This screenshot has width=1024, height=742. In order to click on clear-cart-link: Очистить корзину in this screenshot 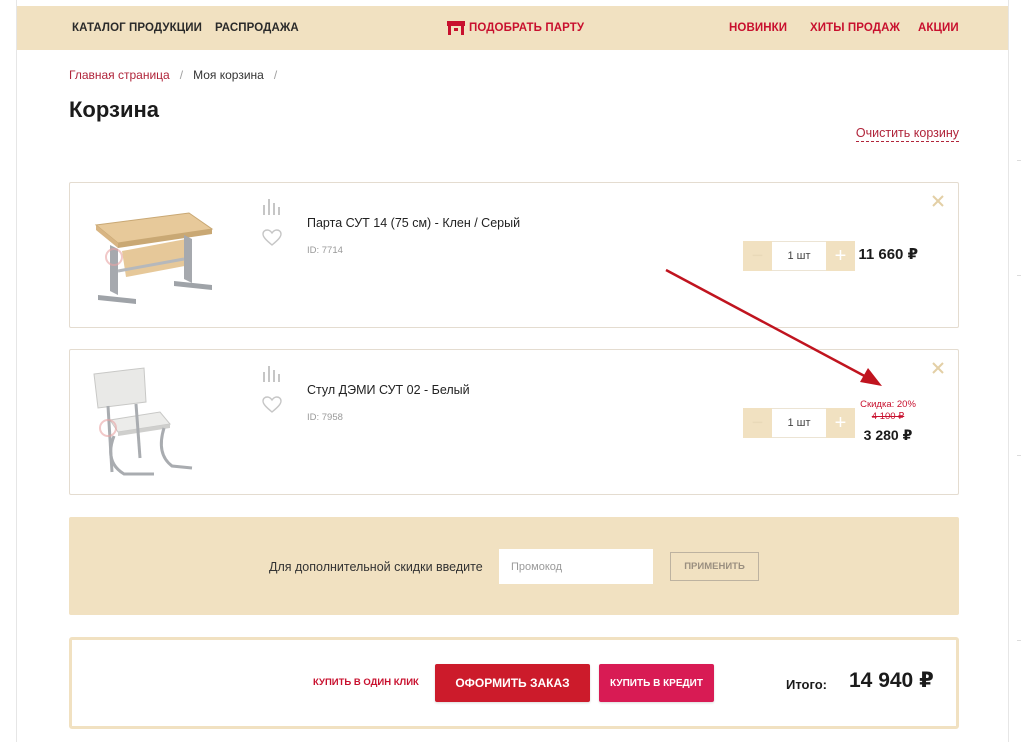, I will do `click(907, 134)`.